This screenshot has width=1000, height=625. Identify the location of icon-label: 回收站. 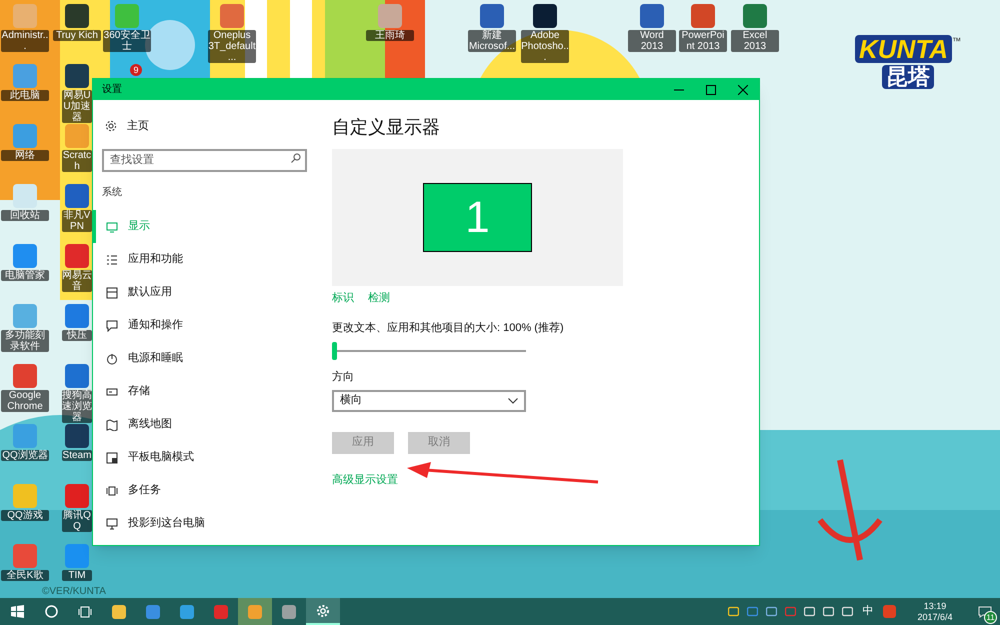
(25, 215).